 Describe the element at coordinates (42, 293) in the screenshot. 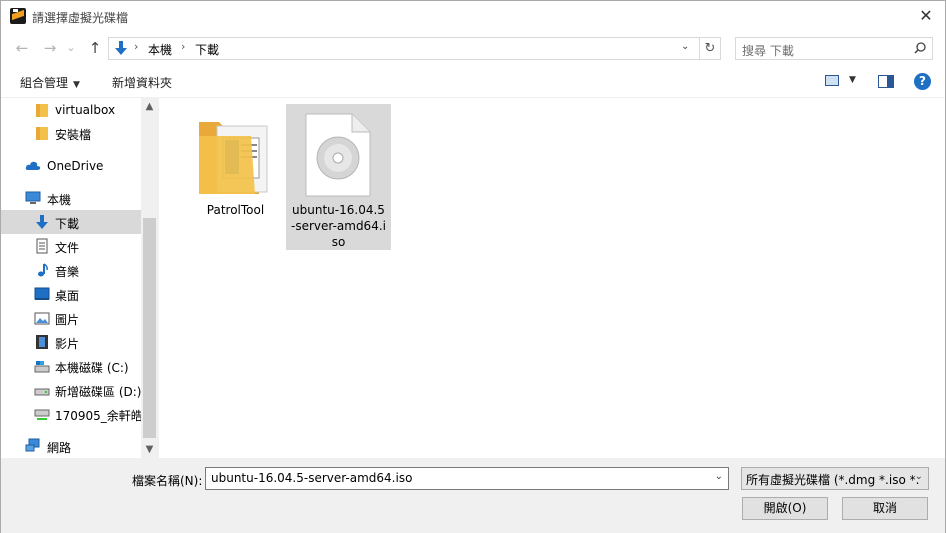

I see `desktop-icon` at that location.